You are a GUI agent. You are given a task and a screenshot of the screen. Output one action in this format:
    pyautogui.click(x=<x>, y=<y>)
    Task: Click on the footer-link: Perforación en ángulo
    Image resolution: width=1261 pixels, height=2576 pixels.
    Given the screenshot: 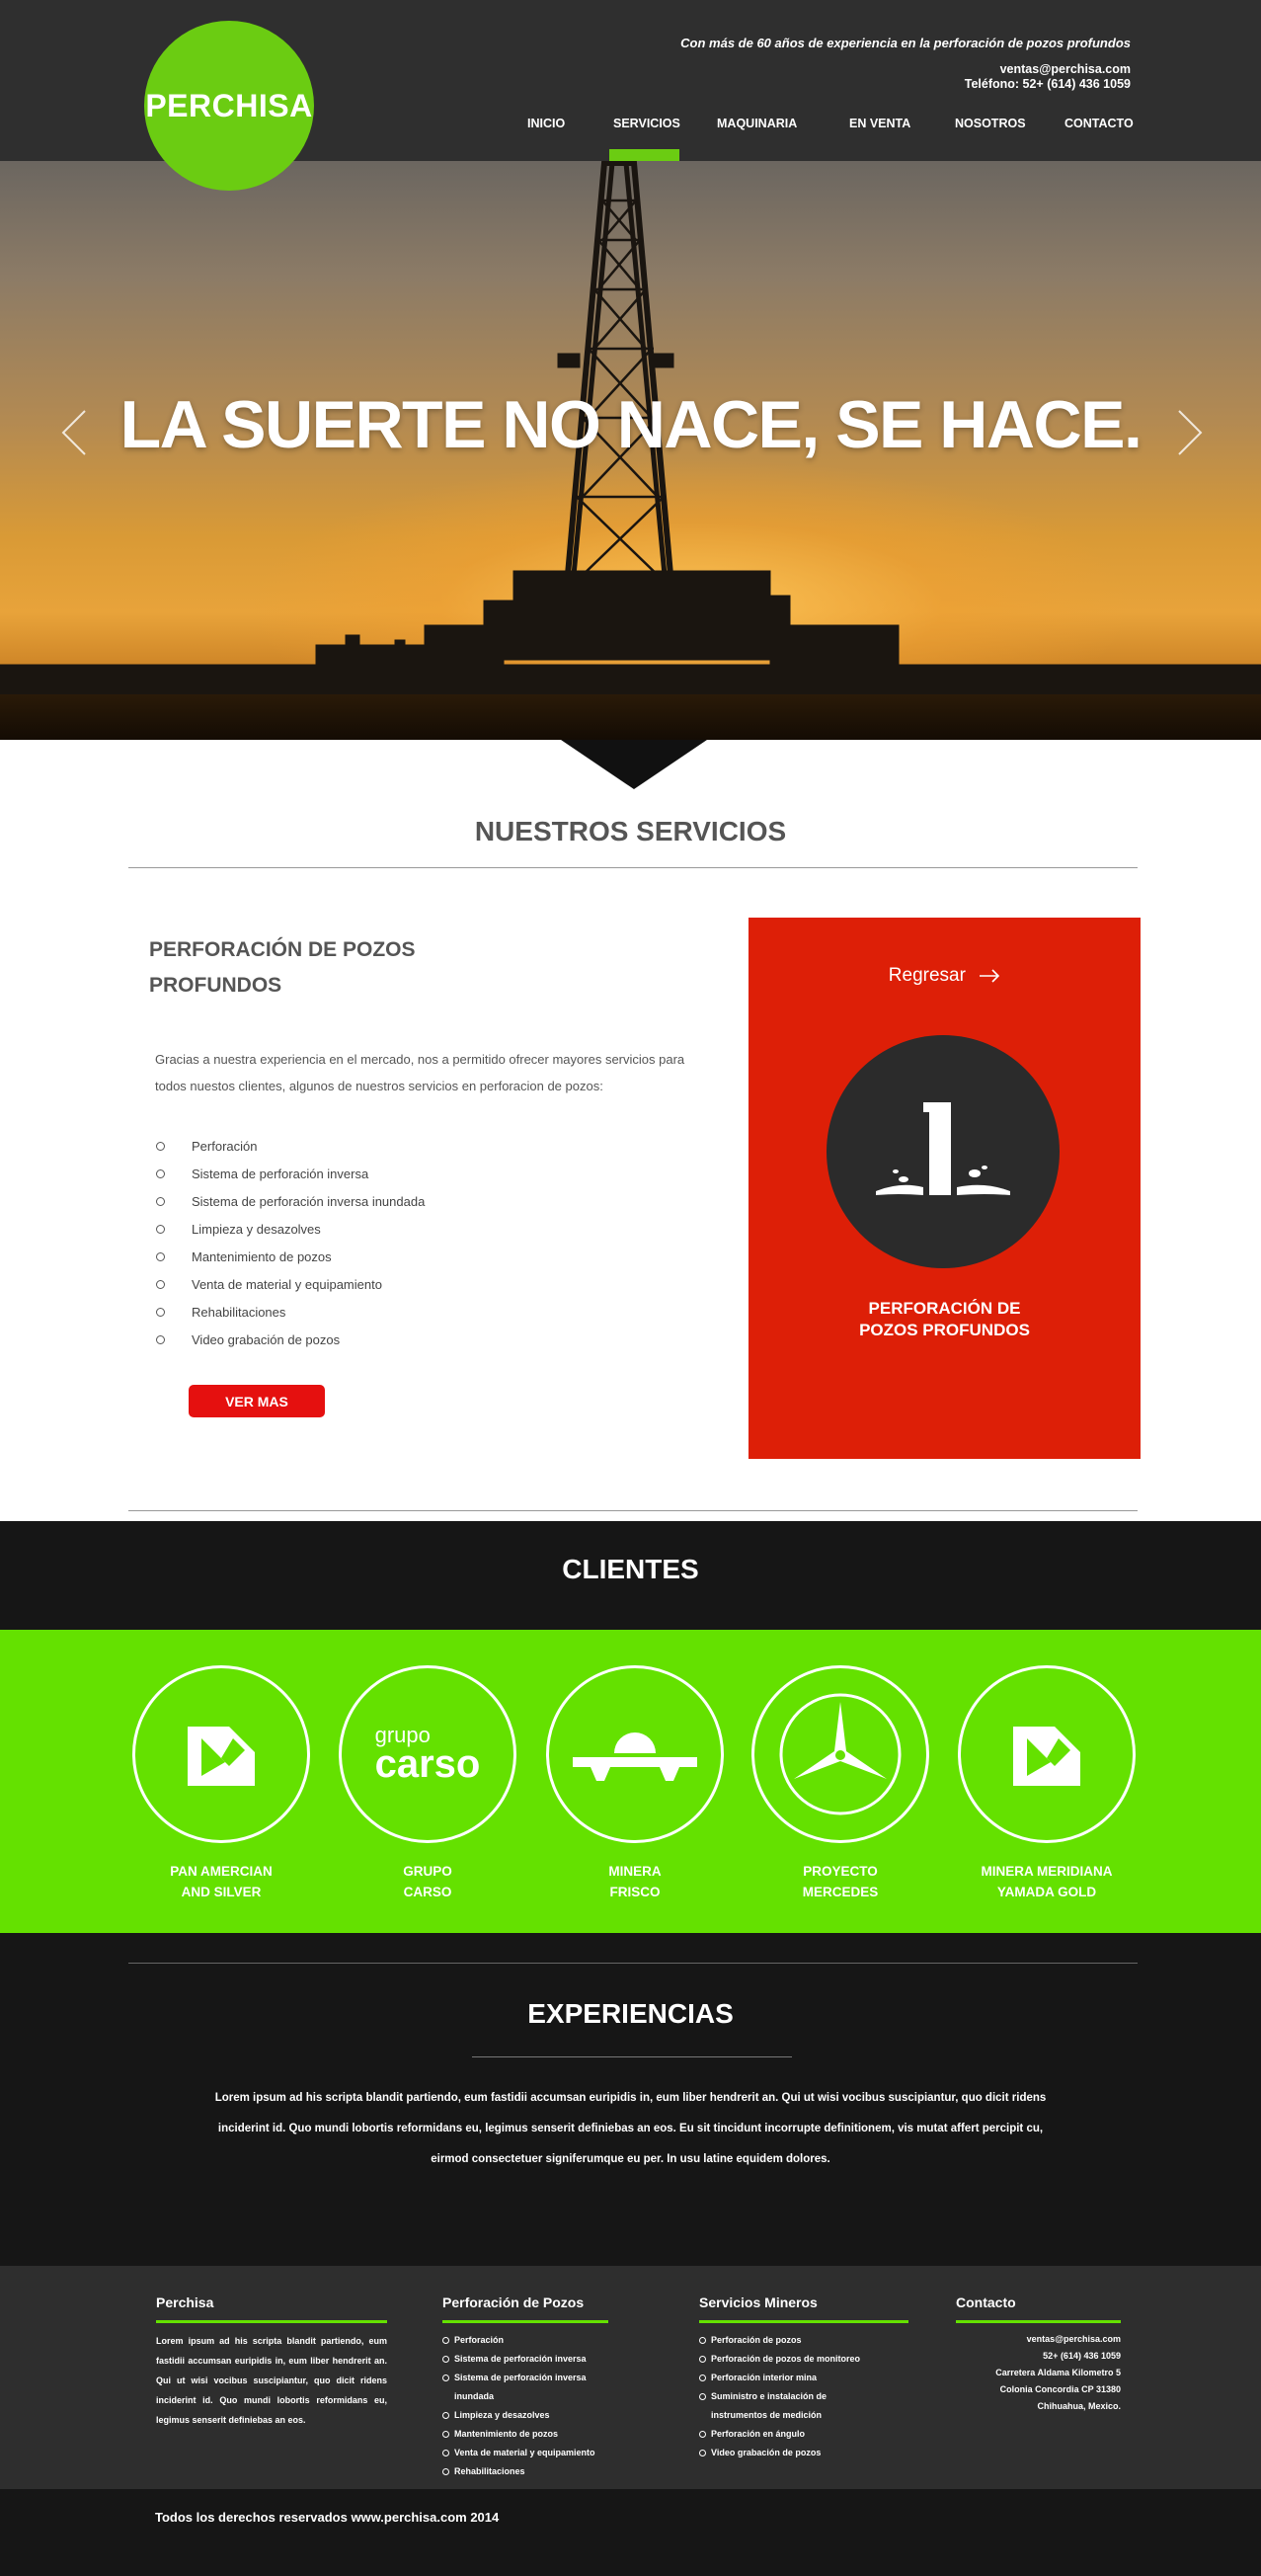 What is the action you would take?
    pyautogui.click(x=804, y=2434)
    